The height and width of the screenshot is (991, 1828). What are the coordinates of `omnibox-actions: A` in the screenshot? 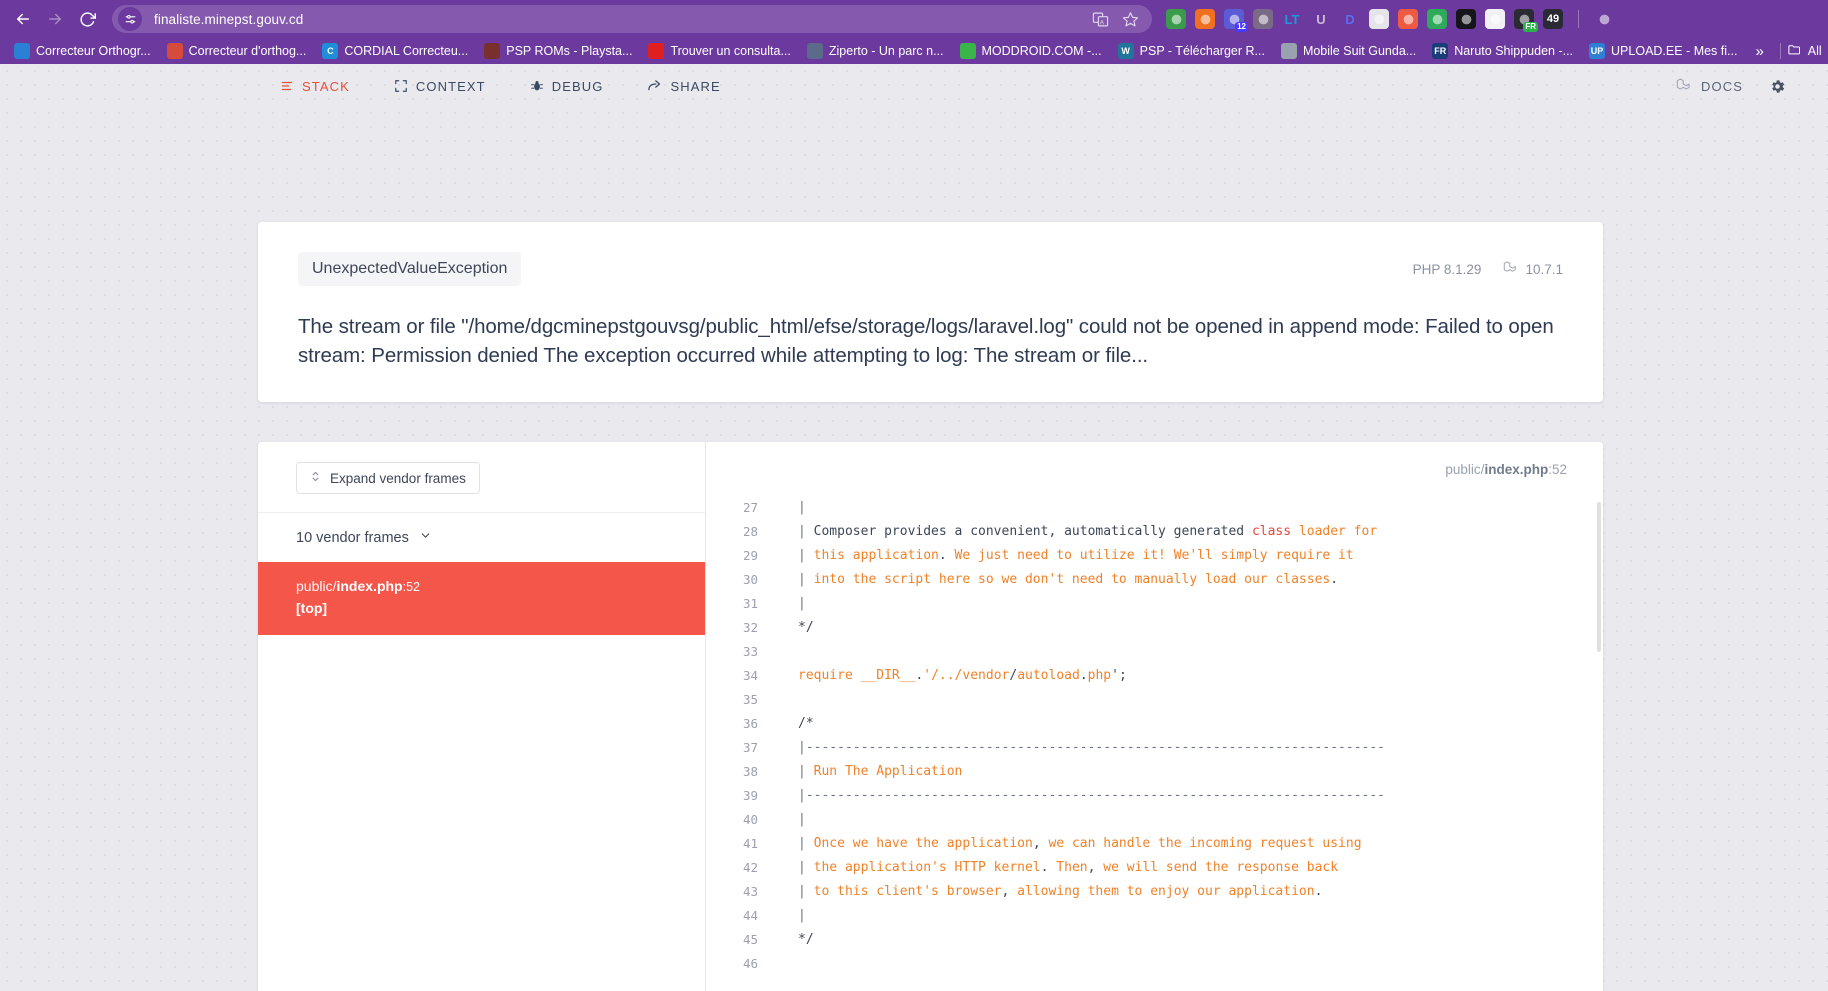 It's located at (1119, 19).